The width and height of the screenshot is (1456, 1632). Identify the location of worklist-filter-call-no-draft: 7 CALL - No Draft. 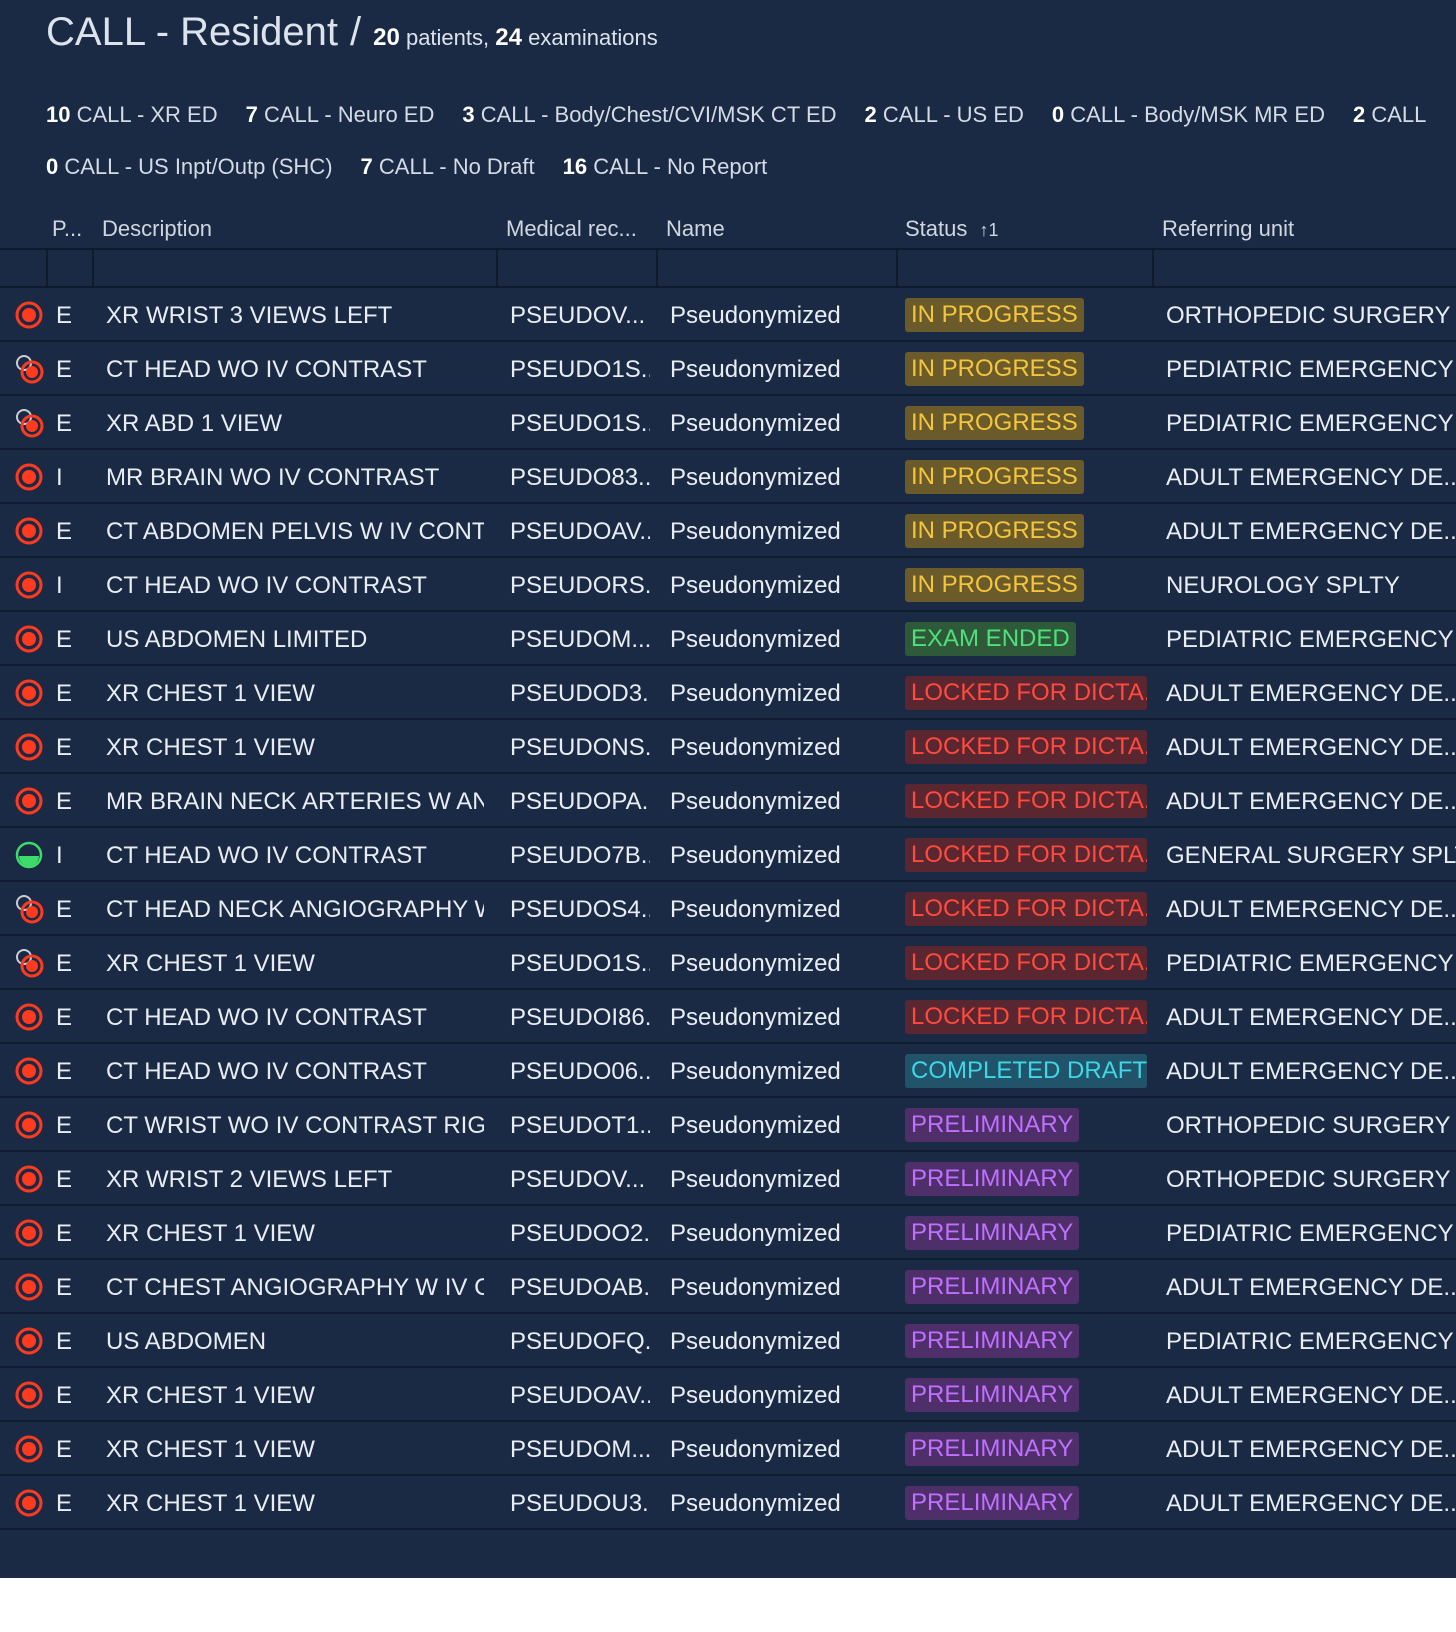
(448, 167).